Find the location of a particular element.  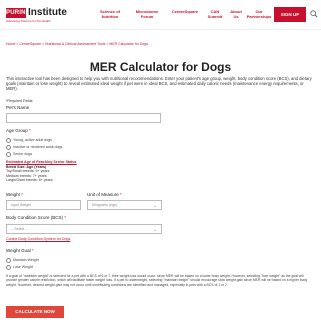

logo-mark: PURINA is located at coordinates (18, 13).